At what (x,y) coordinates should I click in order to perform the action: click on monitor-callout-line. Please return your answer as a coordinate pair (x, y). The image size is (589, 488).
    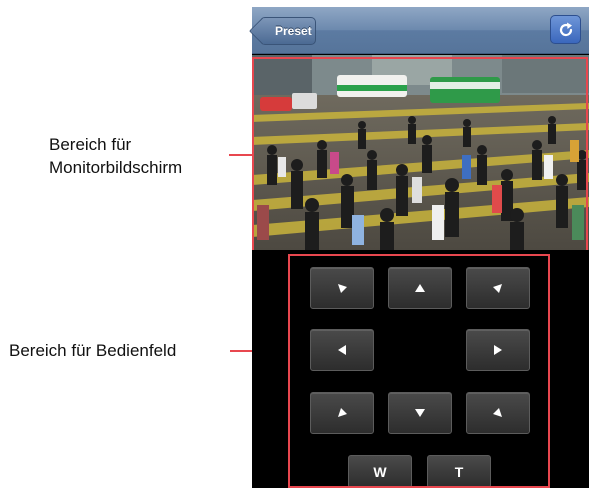
    Looking at the image, I should click on (241, 155).